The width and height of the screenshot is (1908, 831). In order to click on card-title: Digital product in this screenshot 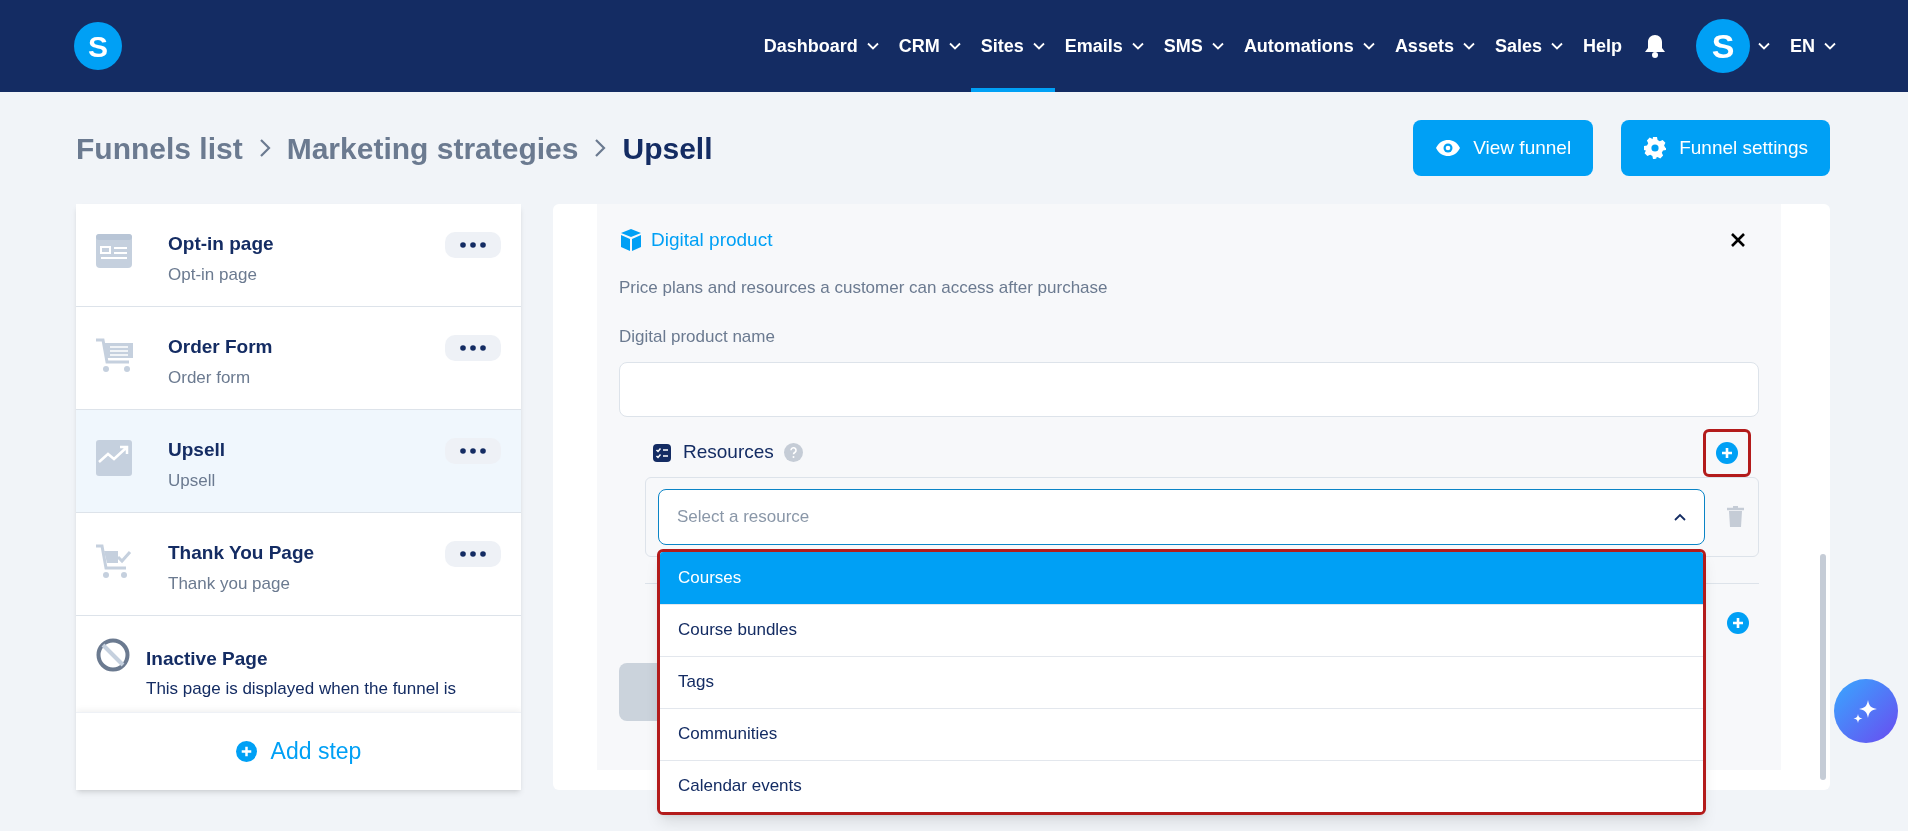, I will do `click(712, 240)`.